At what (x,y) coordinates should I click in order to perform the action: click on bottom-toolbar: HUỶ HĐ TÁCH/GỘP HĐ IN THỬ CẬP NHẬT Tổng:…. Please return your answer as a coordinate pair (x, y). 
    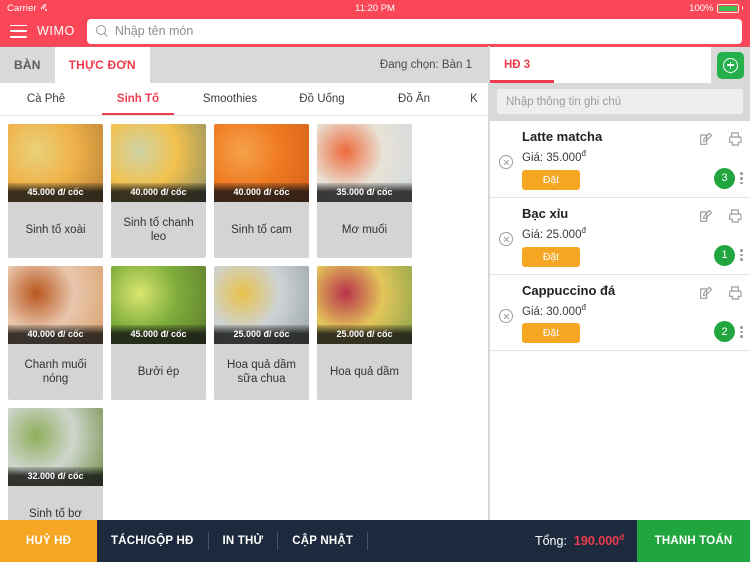
    Looking at the image, I should click on (375, 541).